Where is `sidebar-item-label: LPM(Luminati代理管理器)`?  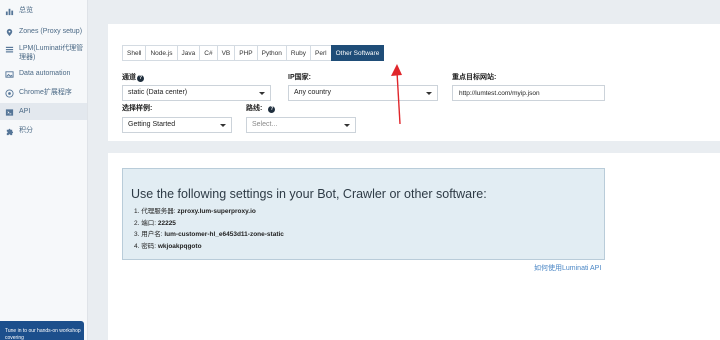
sidebar-item-label: LPM(Luminati代理管理器) is located at coordinates (51, 53).